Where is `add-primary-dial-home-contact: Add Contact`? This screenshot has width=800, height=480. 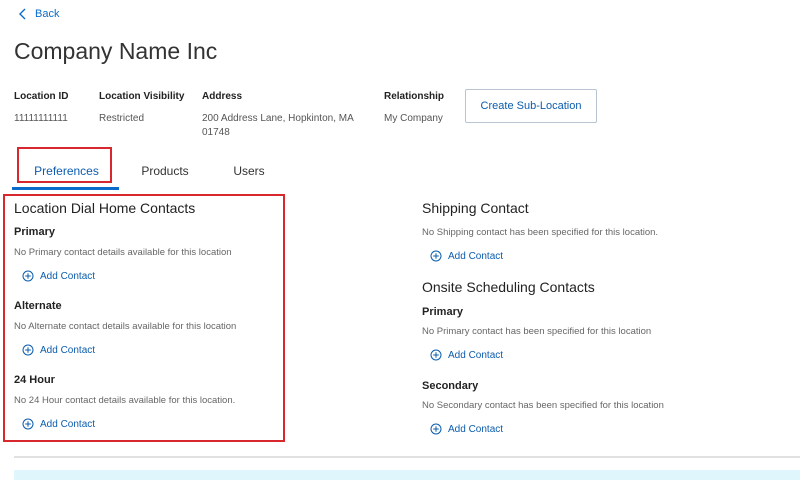 add-primary-dial-home-contact: Add Contact is located at coordinates (58, 276).